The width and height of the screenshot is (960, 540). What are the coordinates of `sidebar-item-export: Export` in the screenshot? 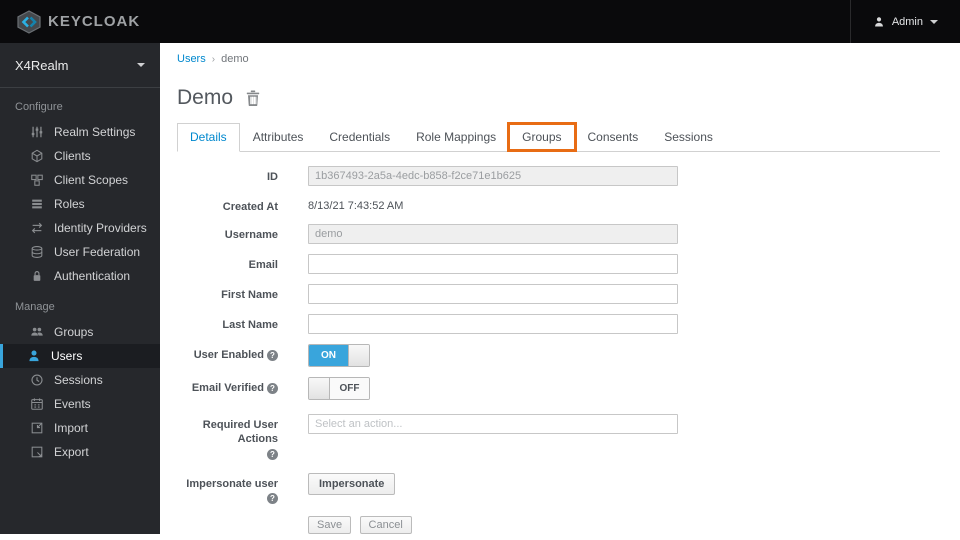 It's located at (80, 452).